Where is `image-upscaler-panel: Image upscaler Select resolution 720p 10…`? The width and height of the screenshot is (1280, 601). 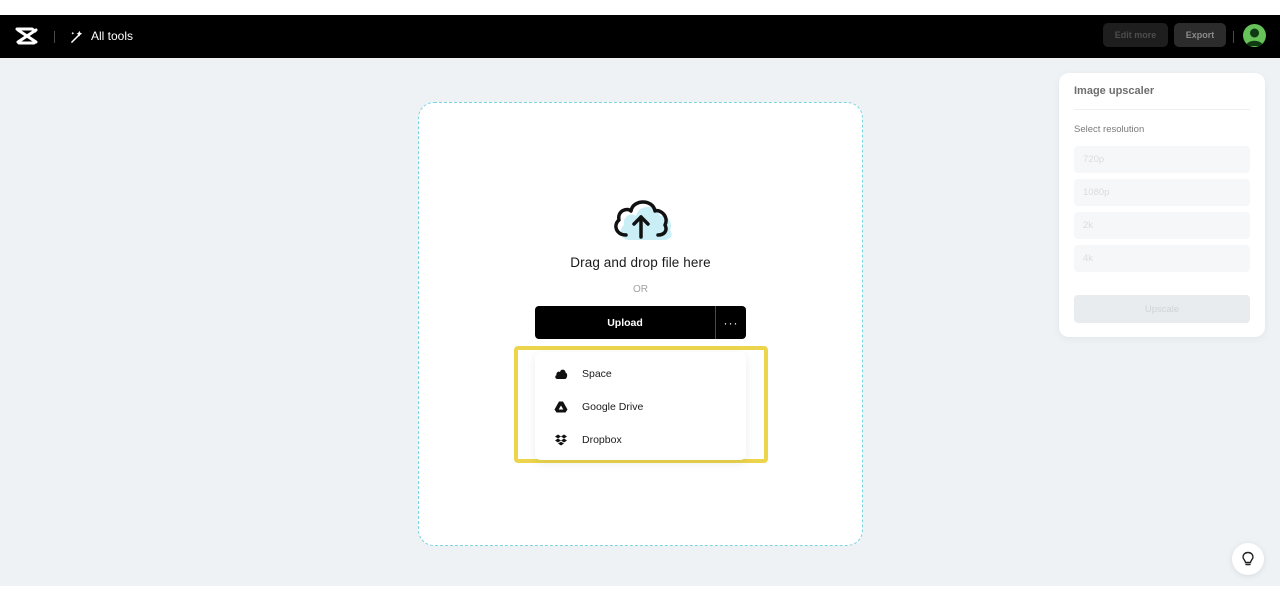
image-upscaler-panel: Image upscaler Select resolution 720p 10… is located at coordinates (1162, 205).